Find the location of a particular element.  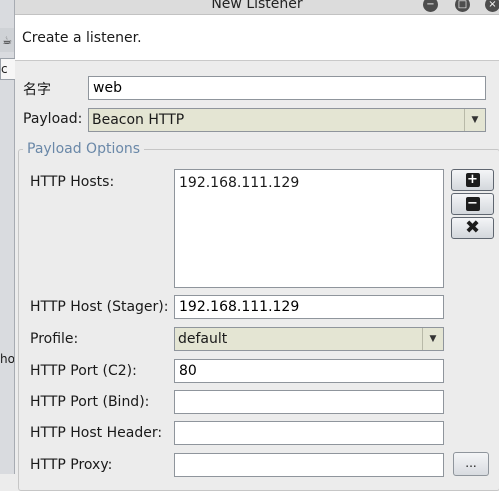

description-text: Create a listener. is located at coordinates (82, 38).